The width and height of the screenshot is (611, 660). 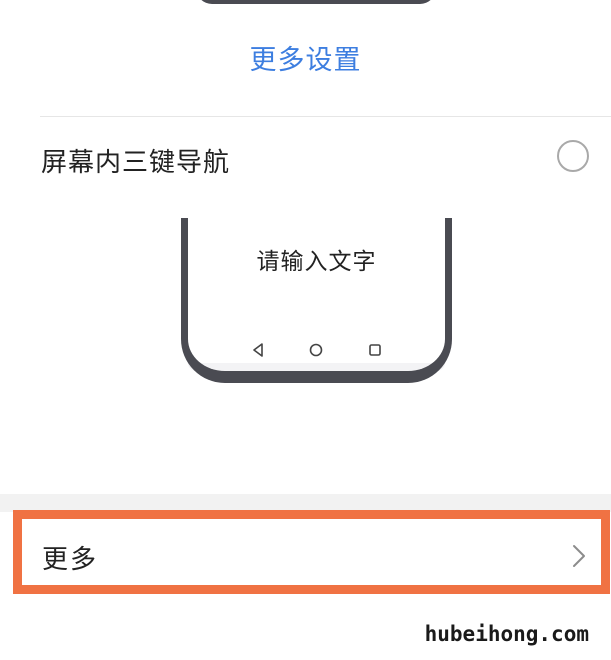 I want to click on preview-input-text: 请输入文字, so click(x=316, y=262).